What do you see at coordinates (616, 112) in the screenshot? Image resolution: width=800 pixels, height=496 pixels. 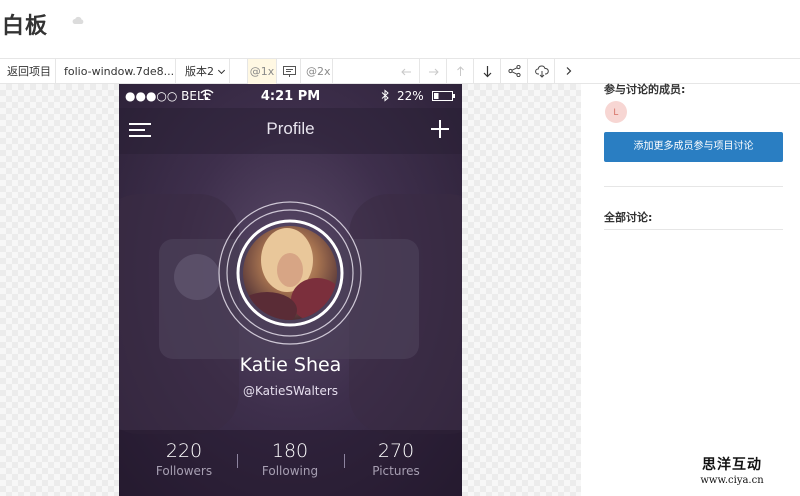 I see `member-avatar: L` at bounding box center [616, 112].